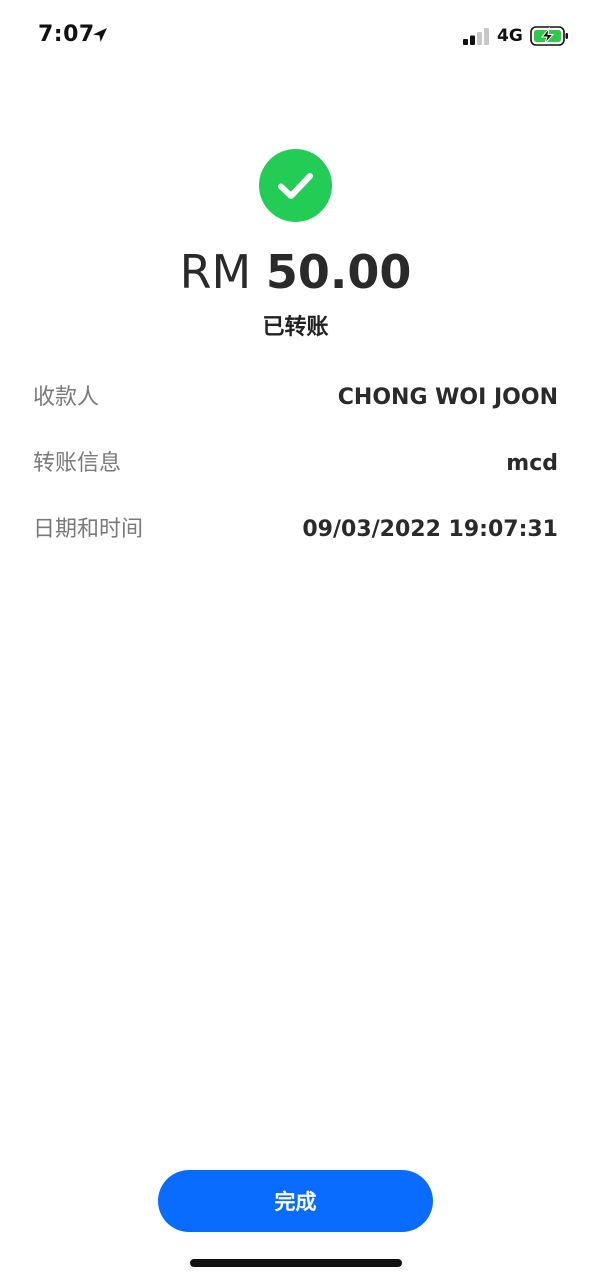 The height and width of the screenshot is (1280, 591). What do you see at coordinates (215, 272) in the screenshot?
I see `amount-currency: RM` at bounding box center [215, 272].